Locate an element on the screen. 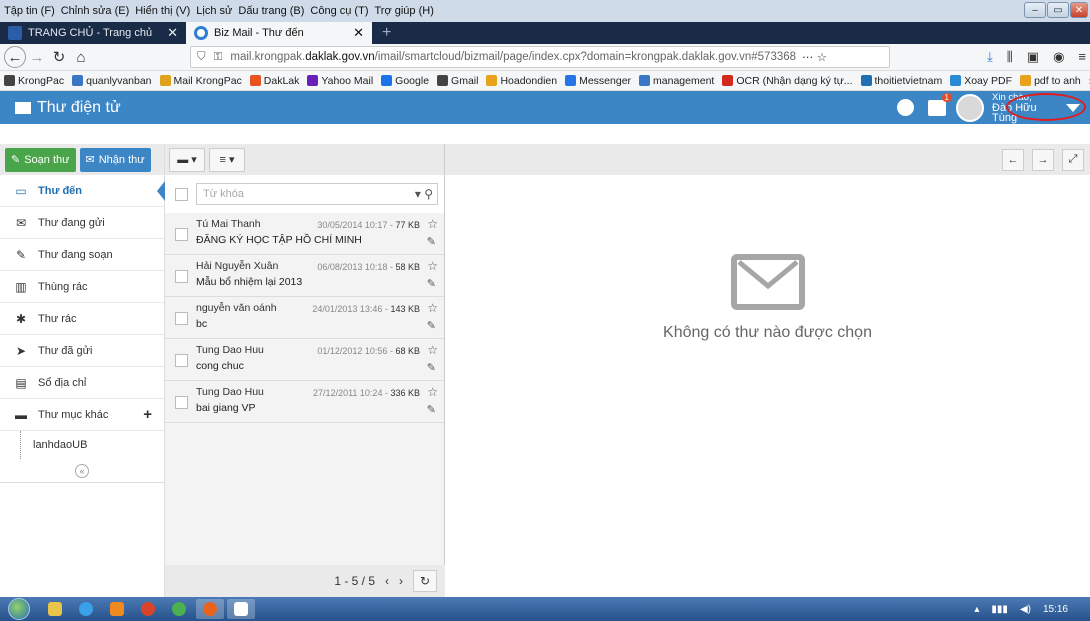 Image resolution: width=1090 pixels, height=621 pixels. firefox-icon is located at coordinates (210, 609).